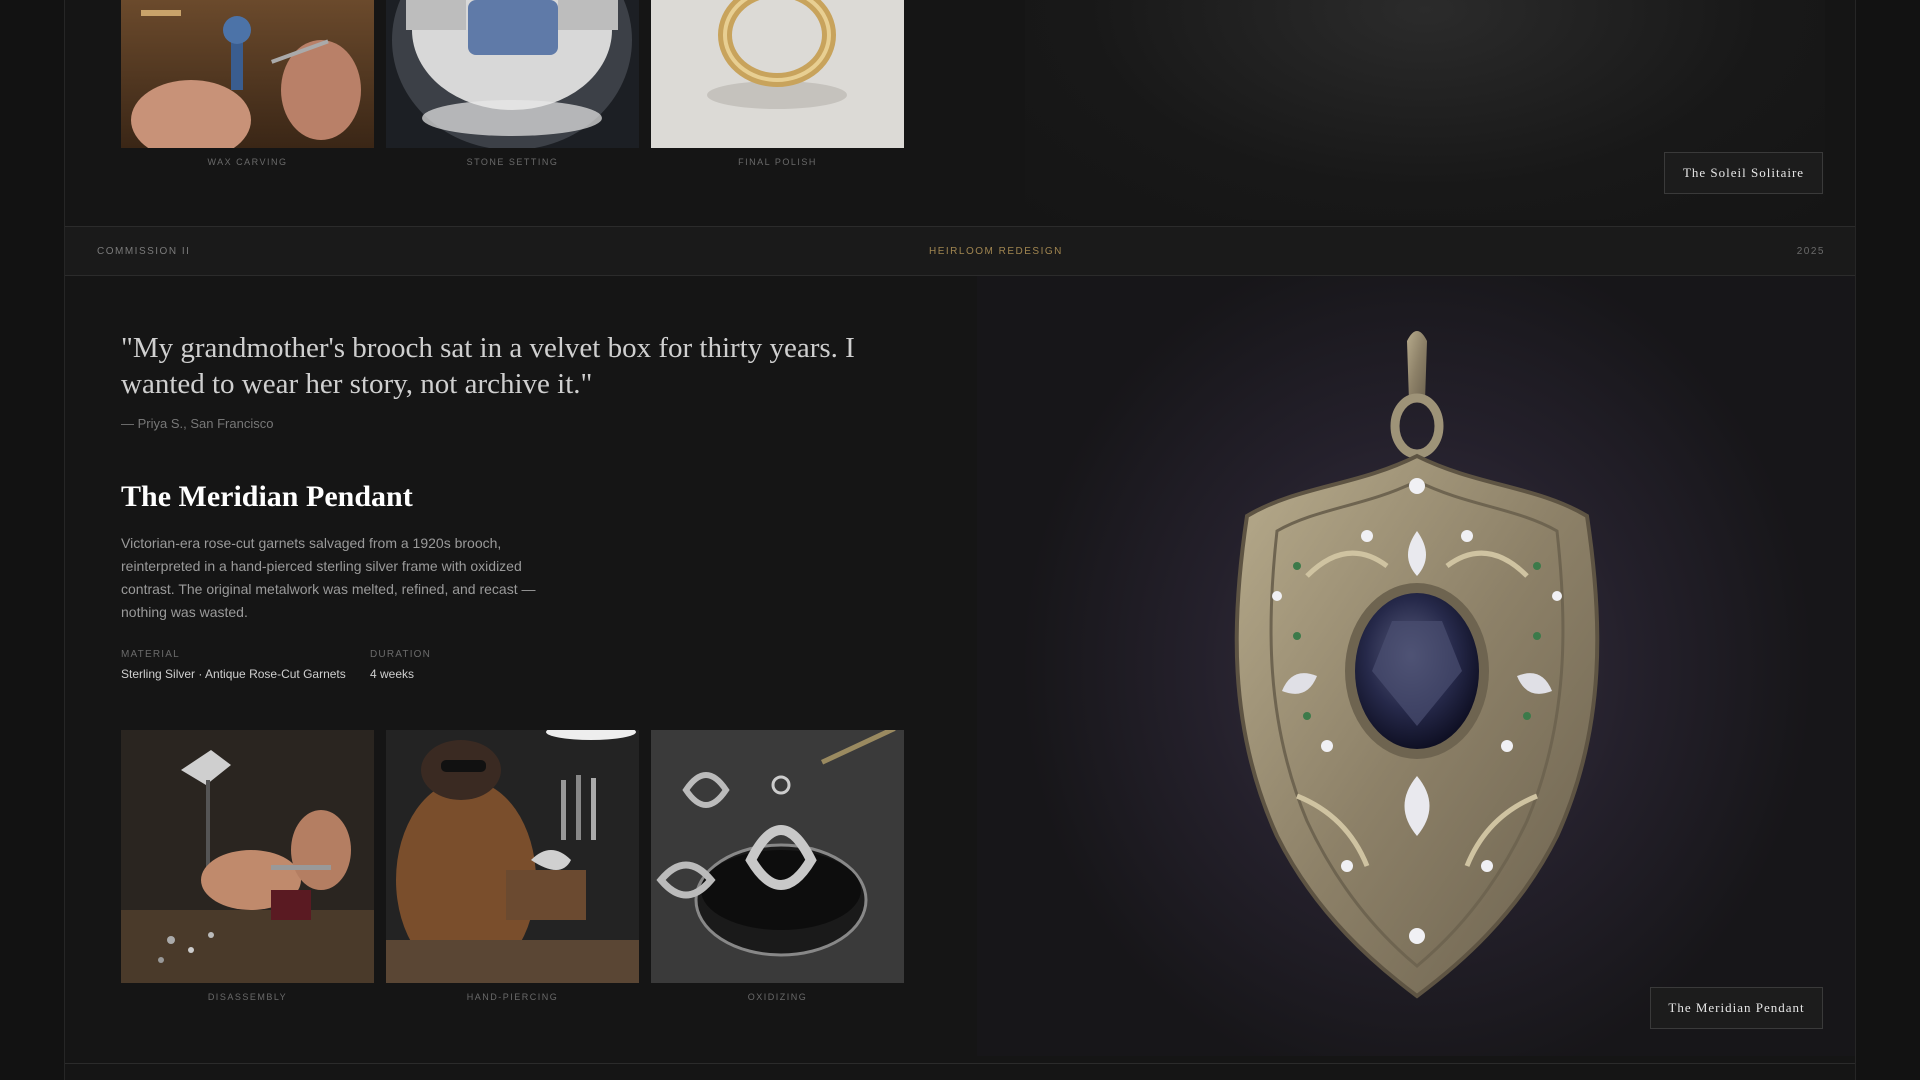 The height and width of the screenshot is (1080, 1920). I want to click on process-image-disassembly, so click(247, 856).